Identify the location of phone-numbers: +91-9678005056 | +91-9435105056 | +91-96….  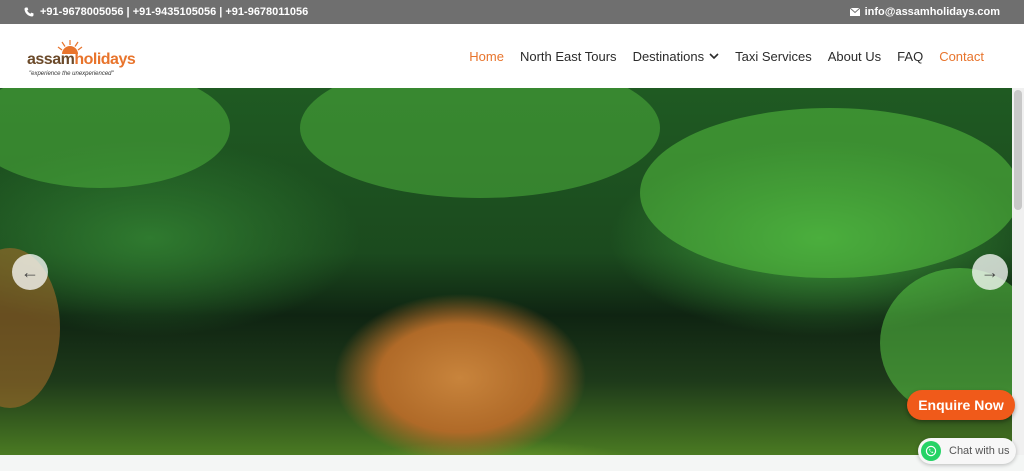
(174, 12).